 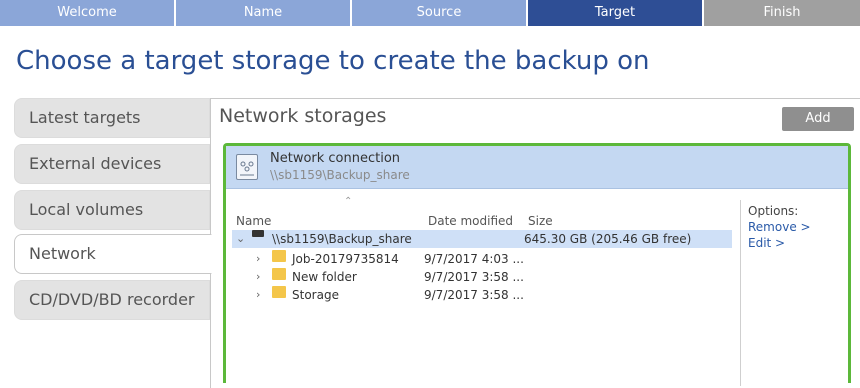 I want to click on options-divider, so click(x=740, y=293).